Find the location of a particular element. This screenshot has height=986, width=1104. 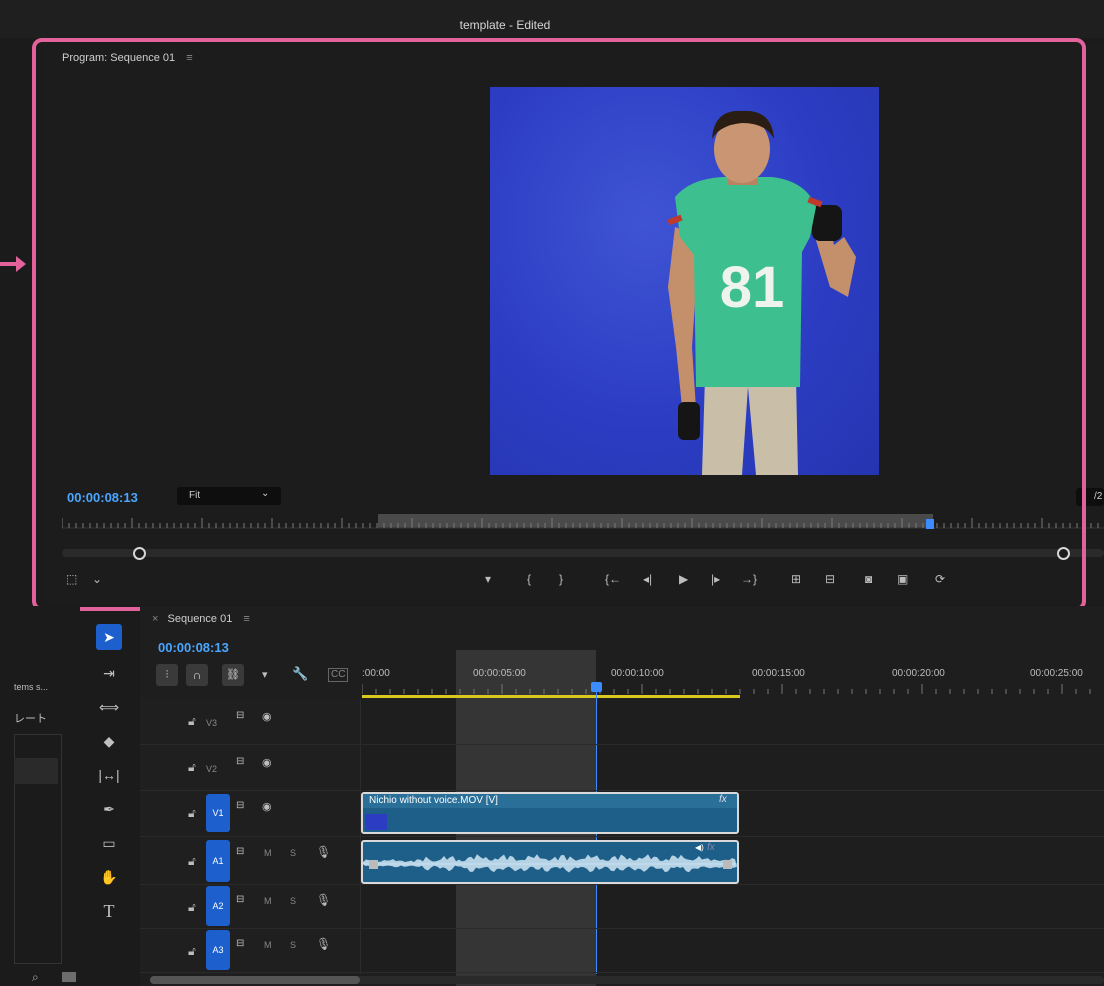

title-bar: template - Edited is located at coordinates (552, 19).